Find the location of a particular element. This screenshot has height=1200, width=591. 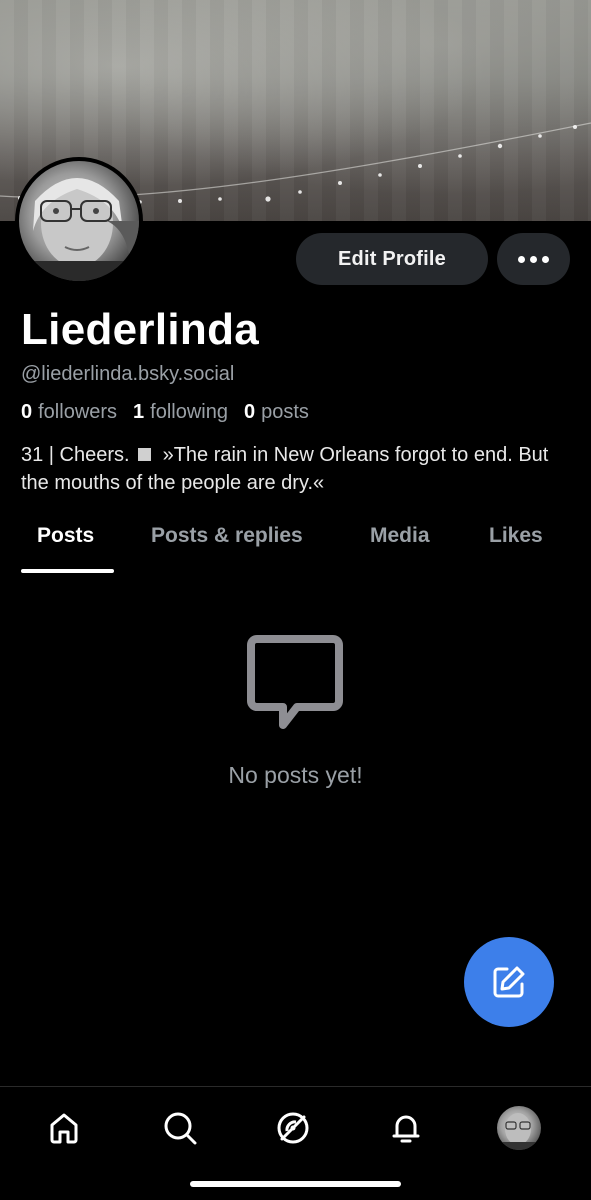

empty-state-text: No posts yet! is located at coordinates (295, 775).